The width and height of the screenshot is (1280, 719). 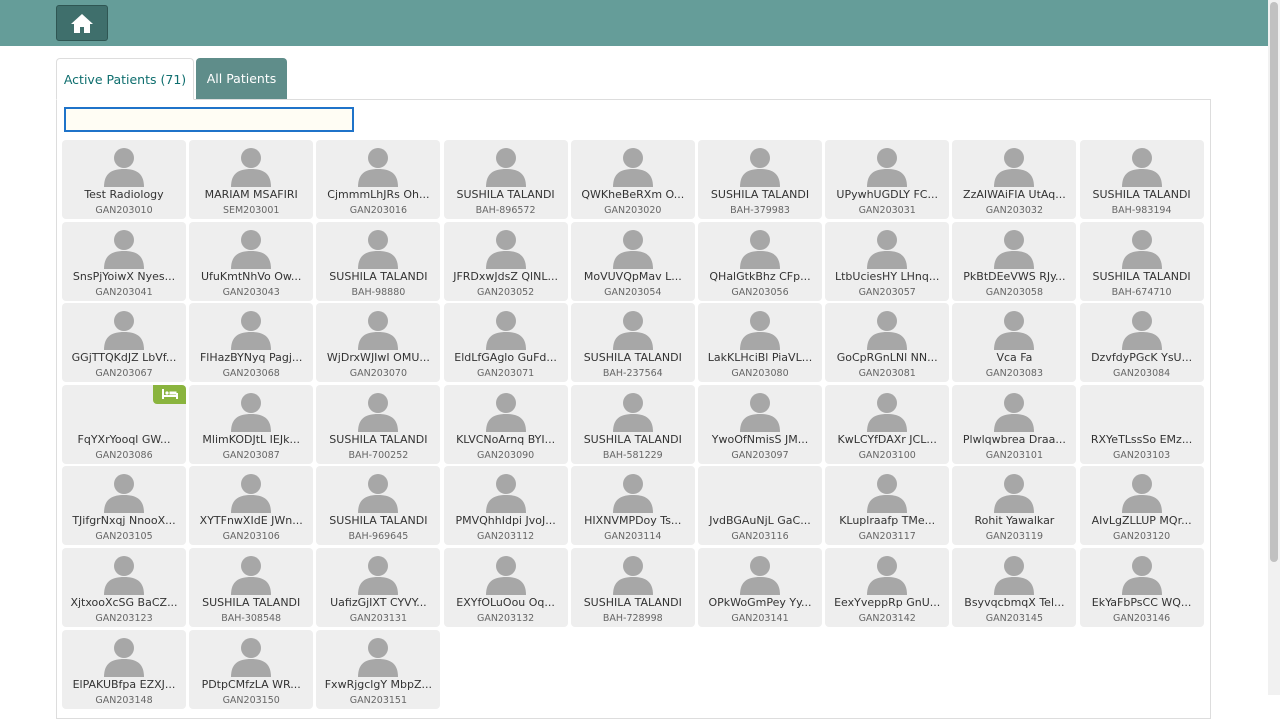 I want to click on patient-card: TJifgrNxqj NnooX... GAN203105, so click(x=124, y=506).